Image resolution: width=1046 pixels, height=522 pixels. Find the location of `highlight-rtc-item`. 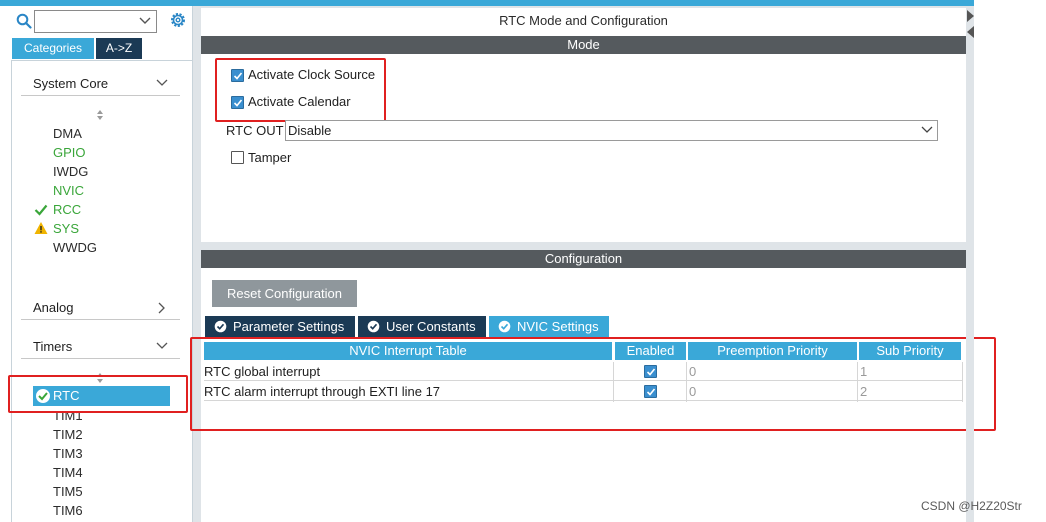

highlight-rtc-item is located at coordinates (98, 394).